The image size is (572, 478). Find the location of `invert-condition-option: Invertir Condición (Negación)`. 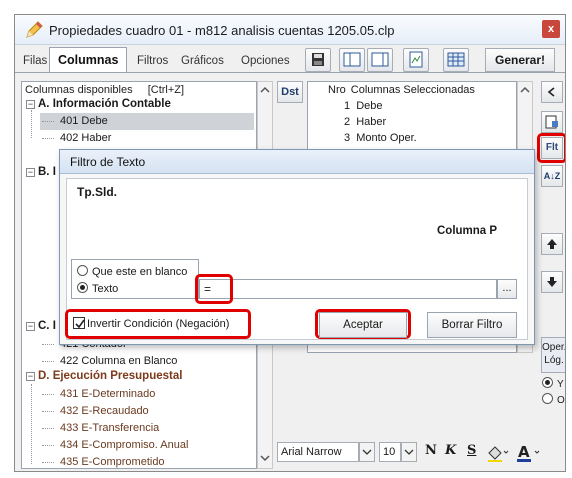

invert-condition-option: Invertir Condición (Negación) is located at coordinates (151, 323).